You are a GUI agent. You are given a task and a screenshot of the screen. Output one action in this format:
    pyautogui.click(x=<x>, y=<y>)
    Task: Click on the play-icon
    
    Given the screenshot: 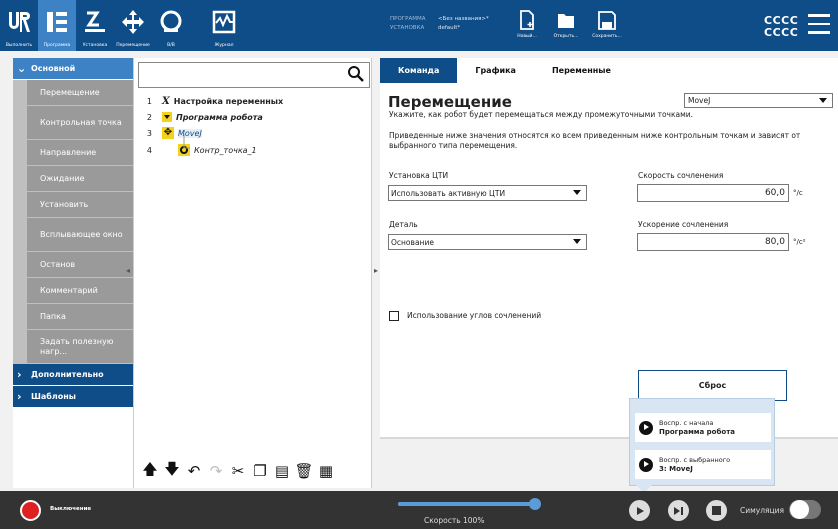 What is the action you would take?
    pyautogui.click(x=646, y=427)
    